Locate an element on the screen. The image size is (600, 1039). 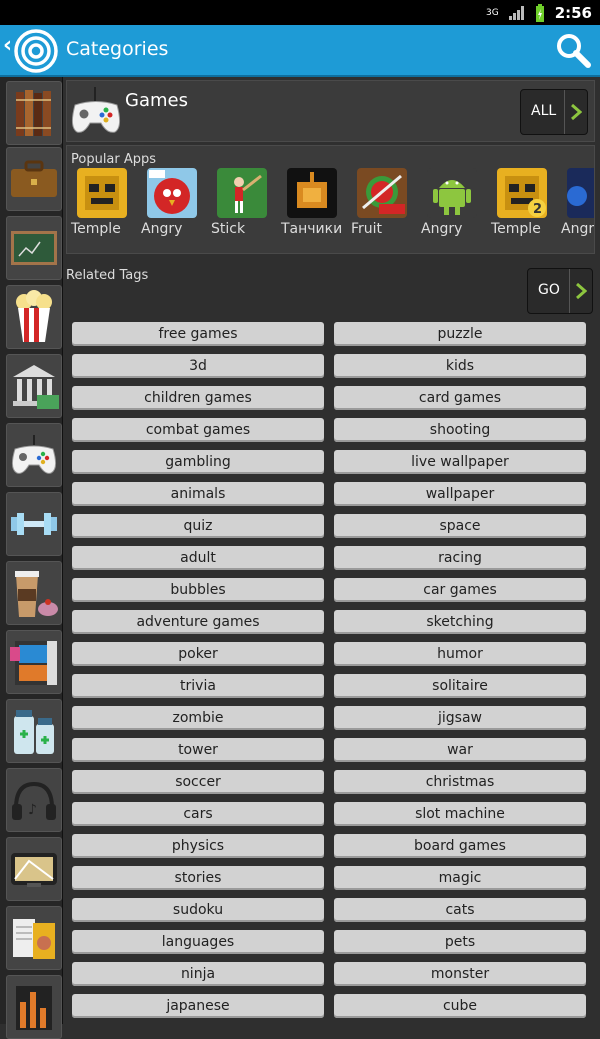
status-bar: 3G 2:56 is located at coordinates (300, 12).